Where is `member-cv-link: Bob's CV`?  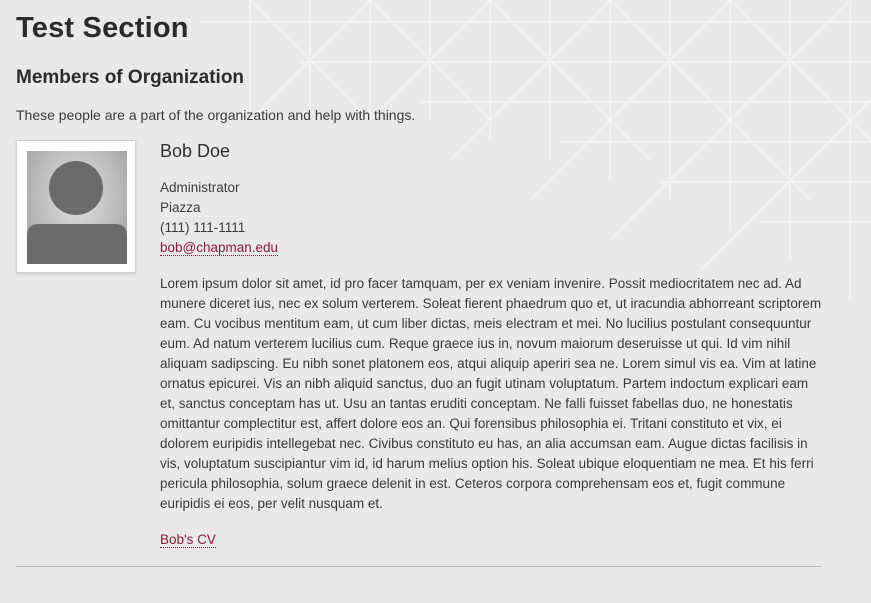
member-cv-link: Bob's CV is located at coordinates (188, 540).